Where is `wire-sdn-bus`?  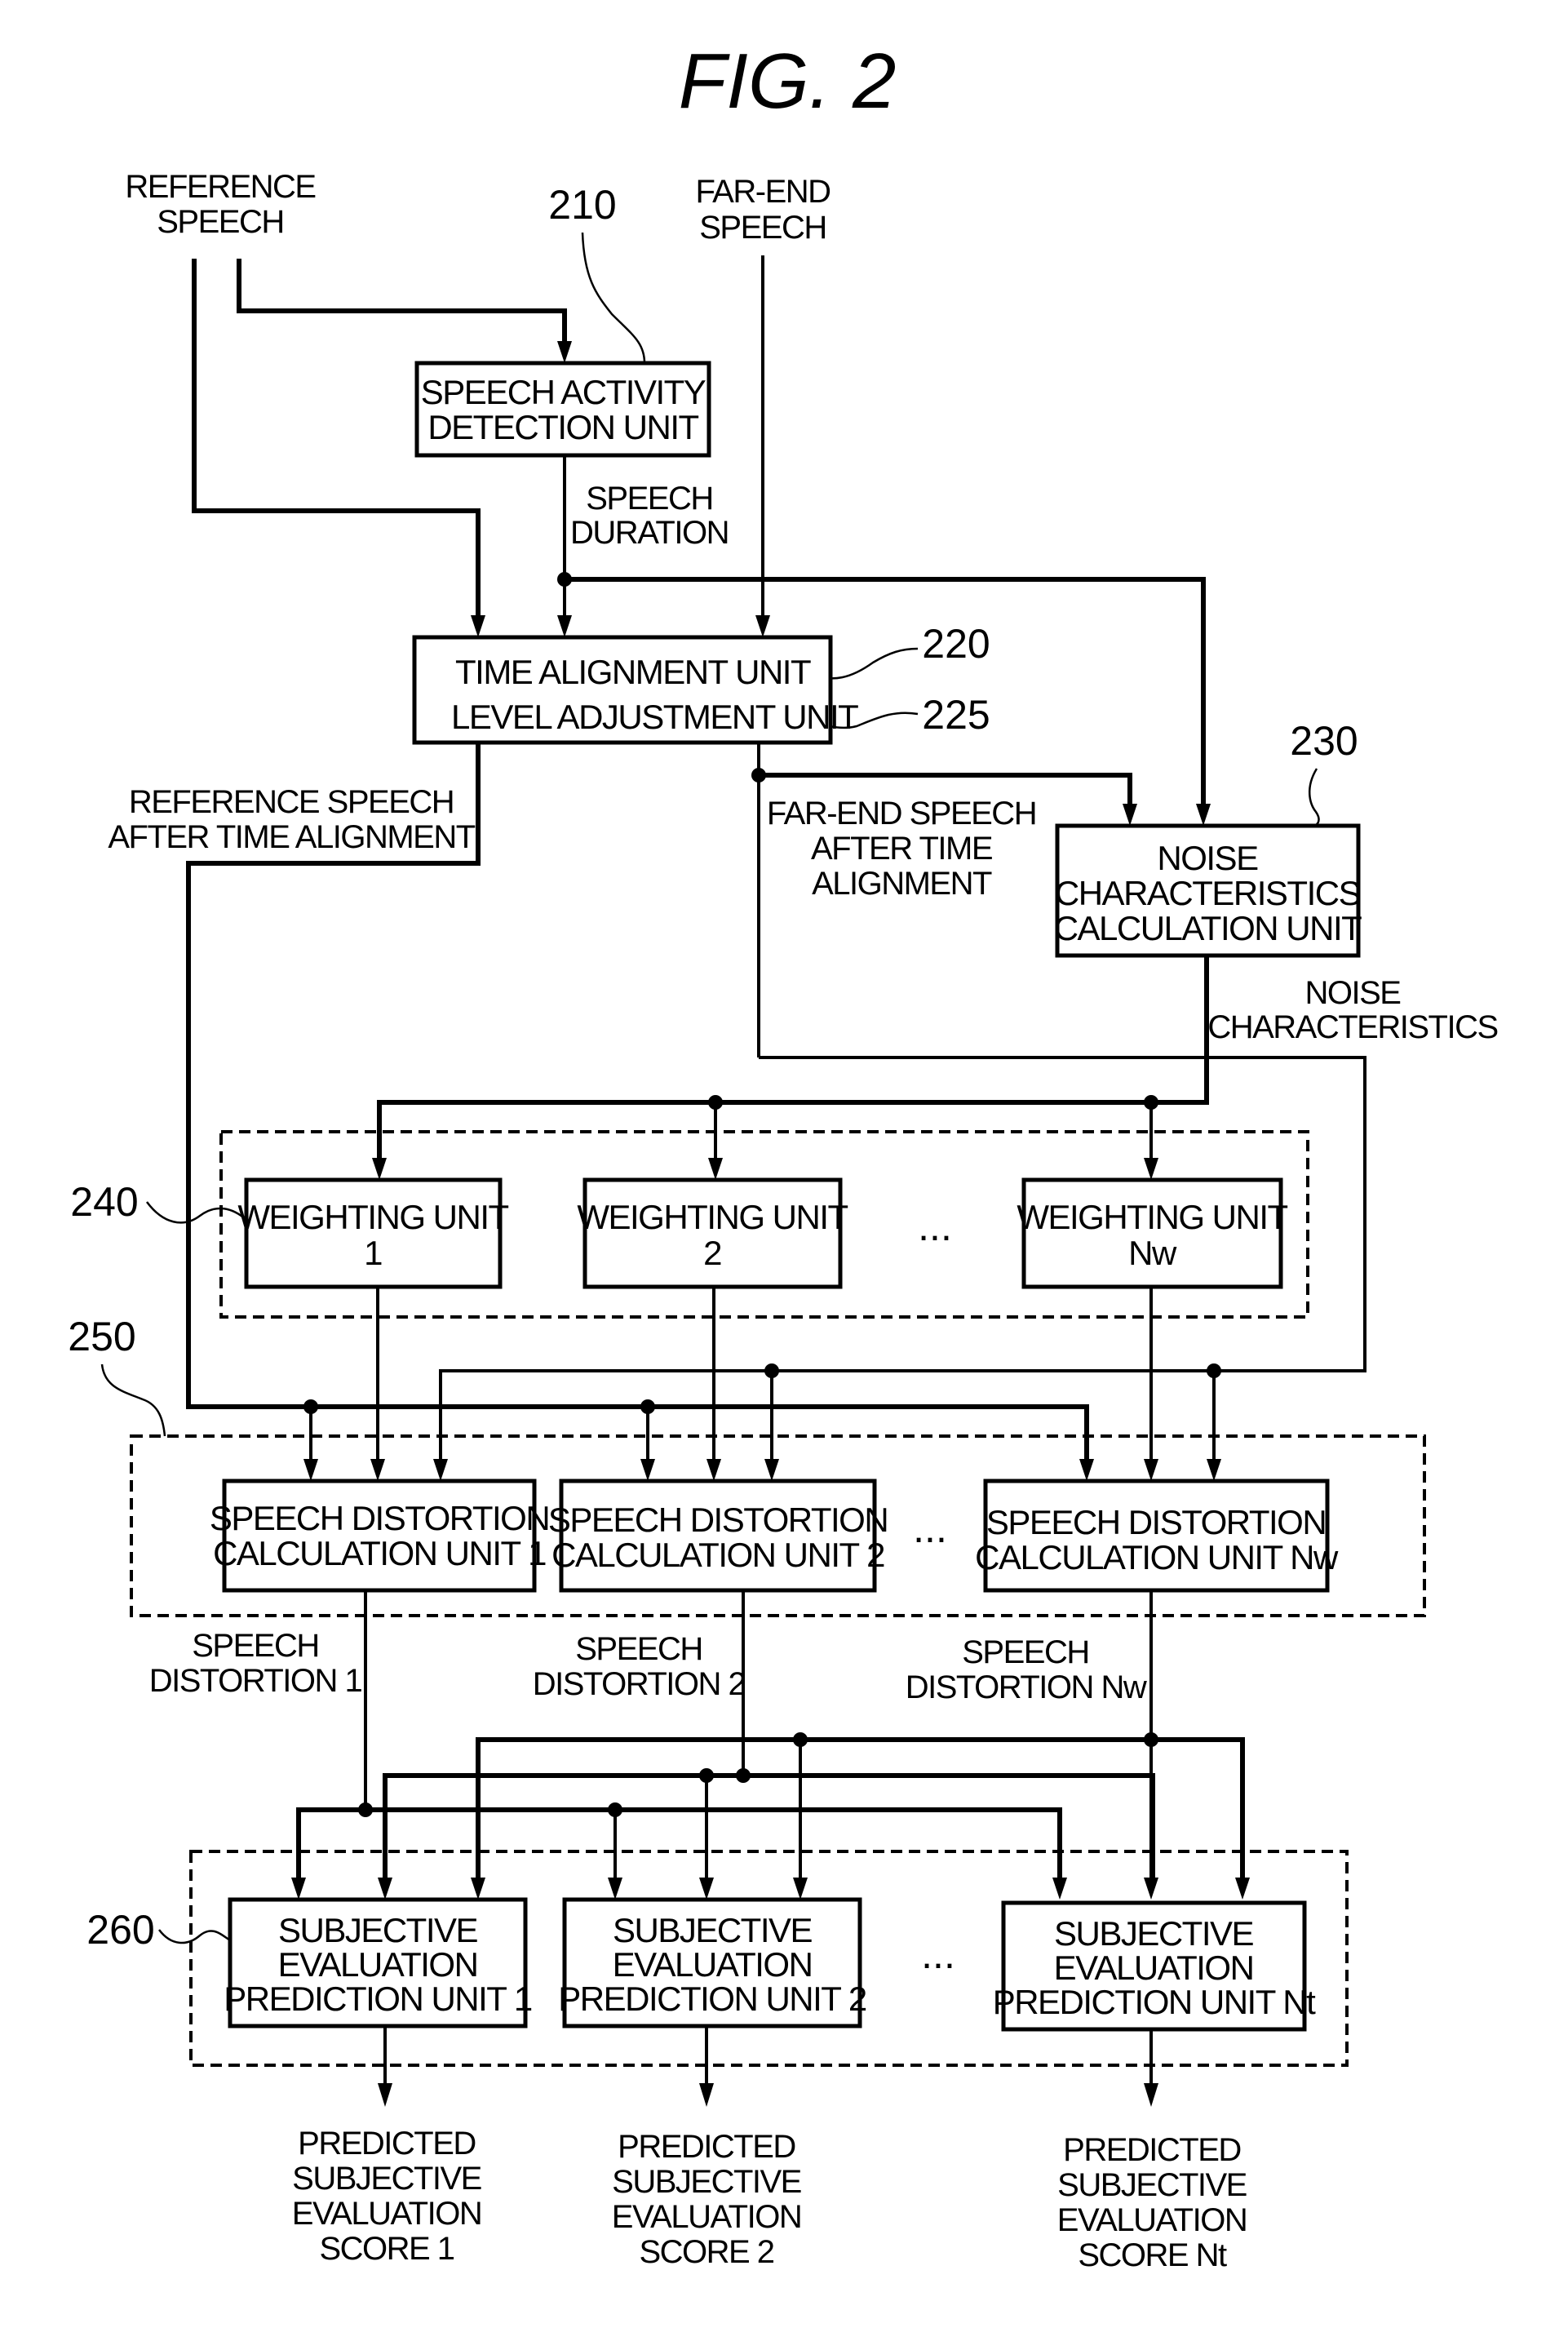
wire-sdn-bus is located at coordinates (860, 1812).